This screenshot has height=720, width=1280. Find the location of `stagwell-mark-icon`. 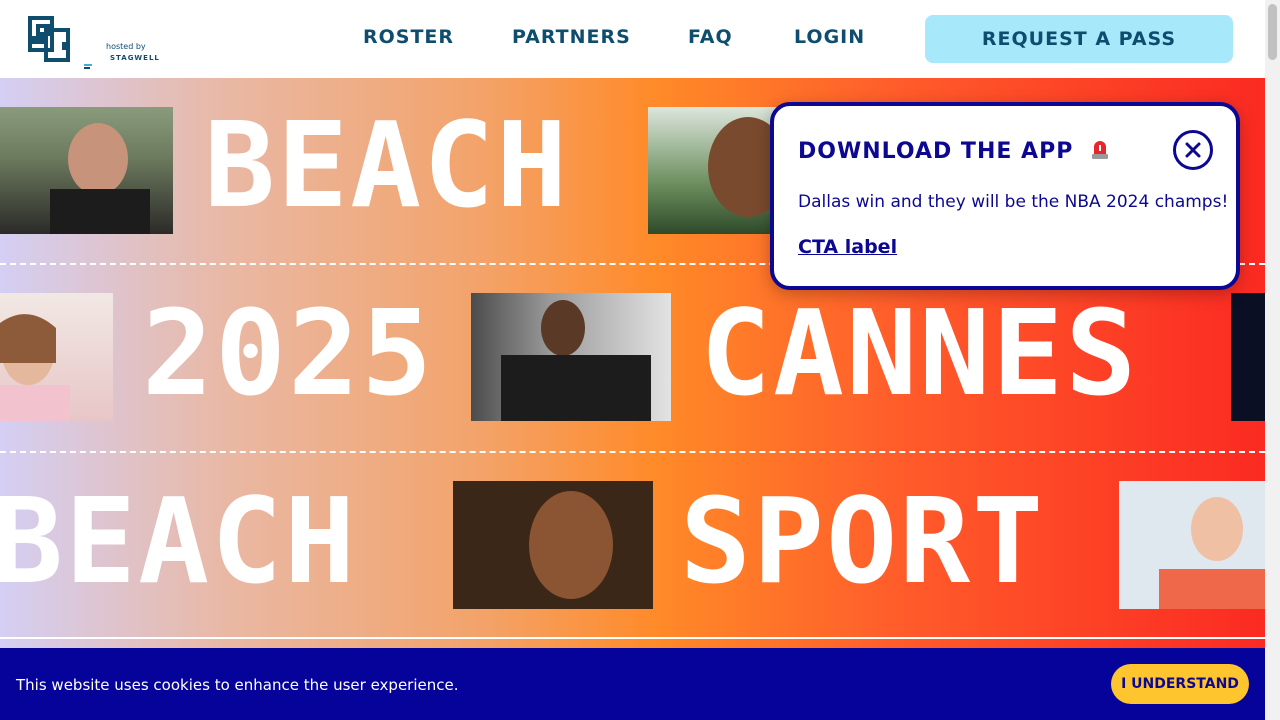

stagwell-mark-icon is located at coordinates (88, 62).